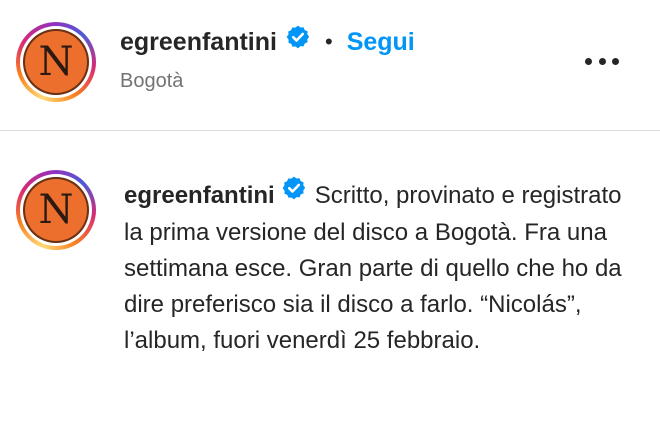 This screenshot has height=424, width=660. What do you see at coordinates (198, 42) in the screenshot?
I see `author-username: egreenfantini` at bounding box center [198, 42].